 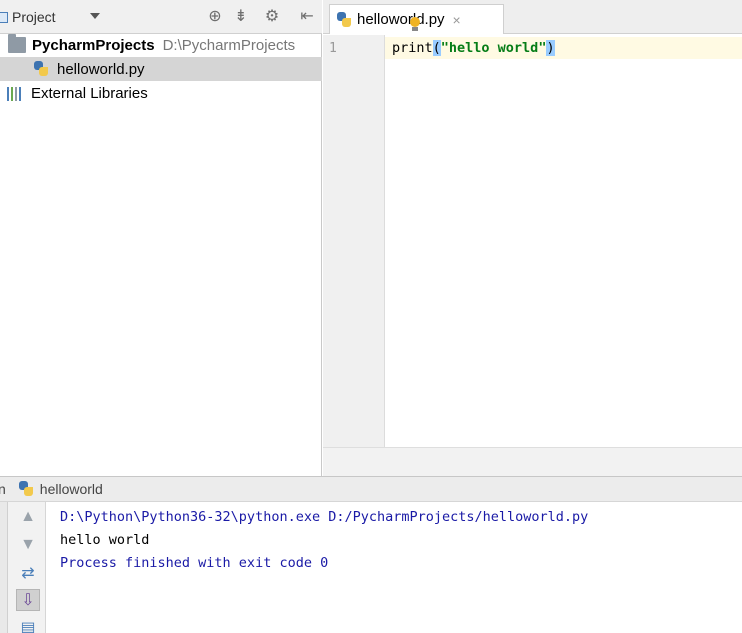 What do you see at coordinates (229, 45) in the screenshot?
I see `root-path: D:\PycharmProjects` at bounding box center [229, 45].